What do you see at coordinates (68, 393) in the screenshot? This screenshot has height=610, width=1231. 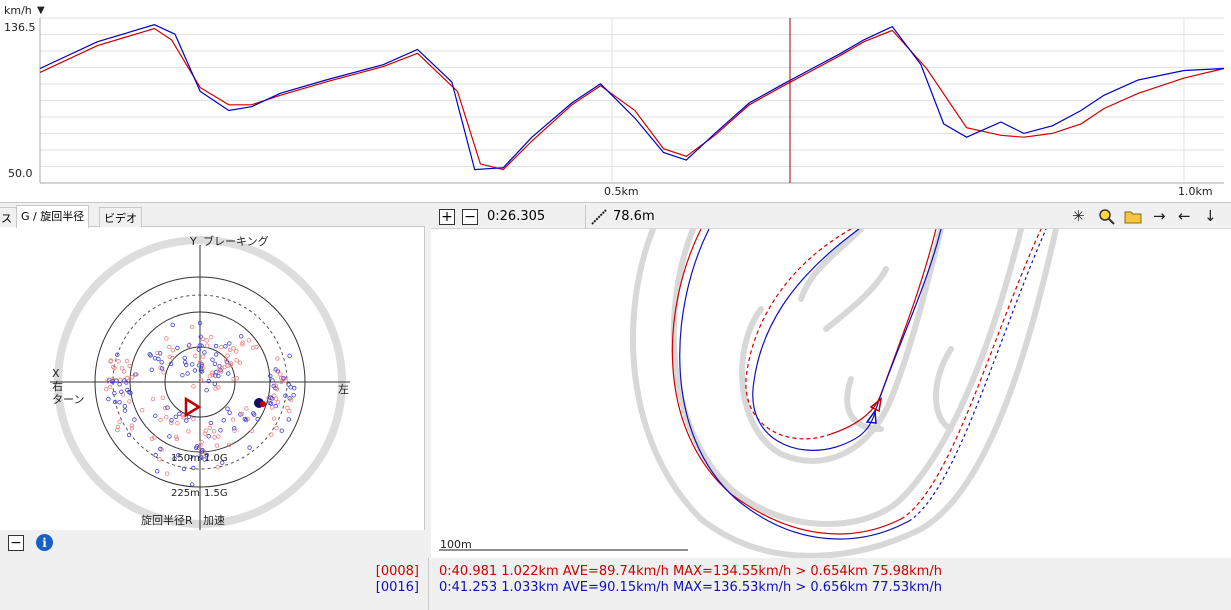 I see `right-turn-label: 右 ターン` at bounding box center [68, 393].